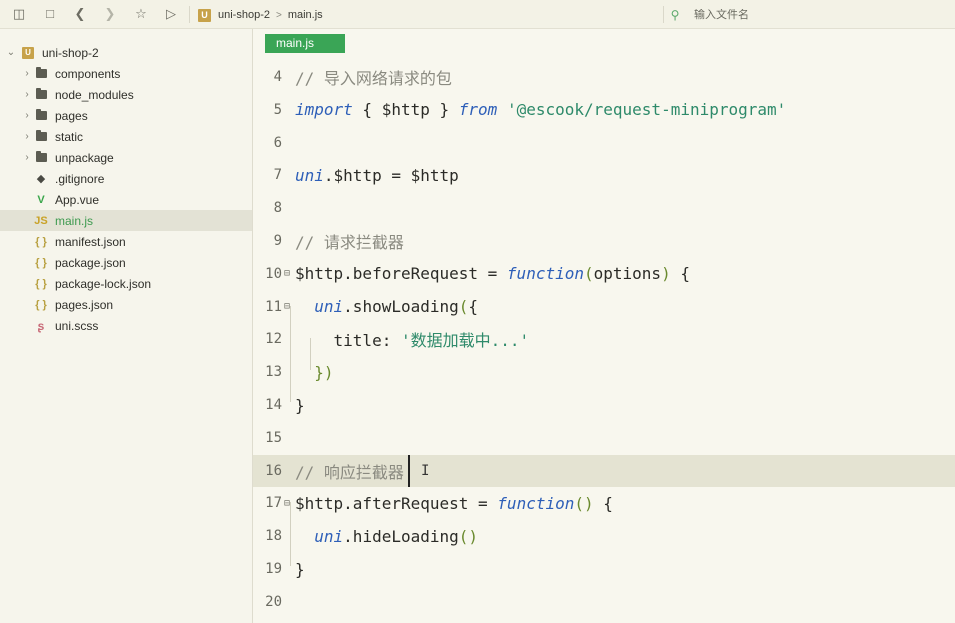  I want to click on breadcrumb-project: uni-shop-2, so click(244, 15).